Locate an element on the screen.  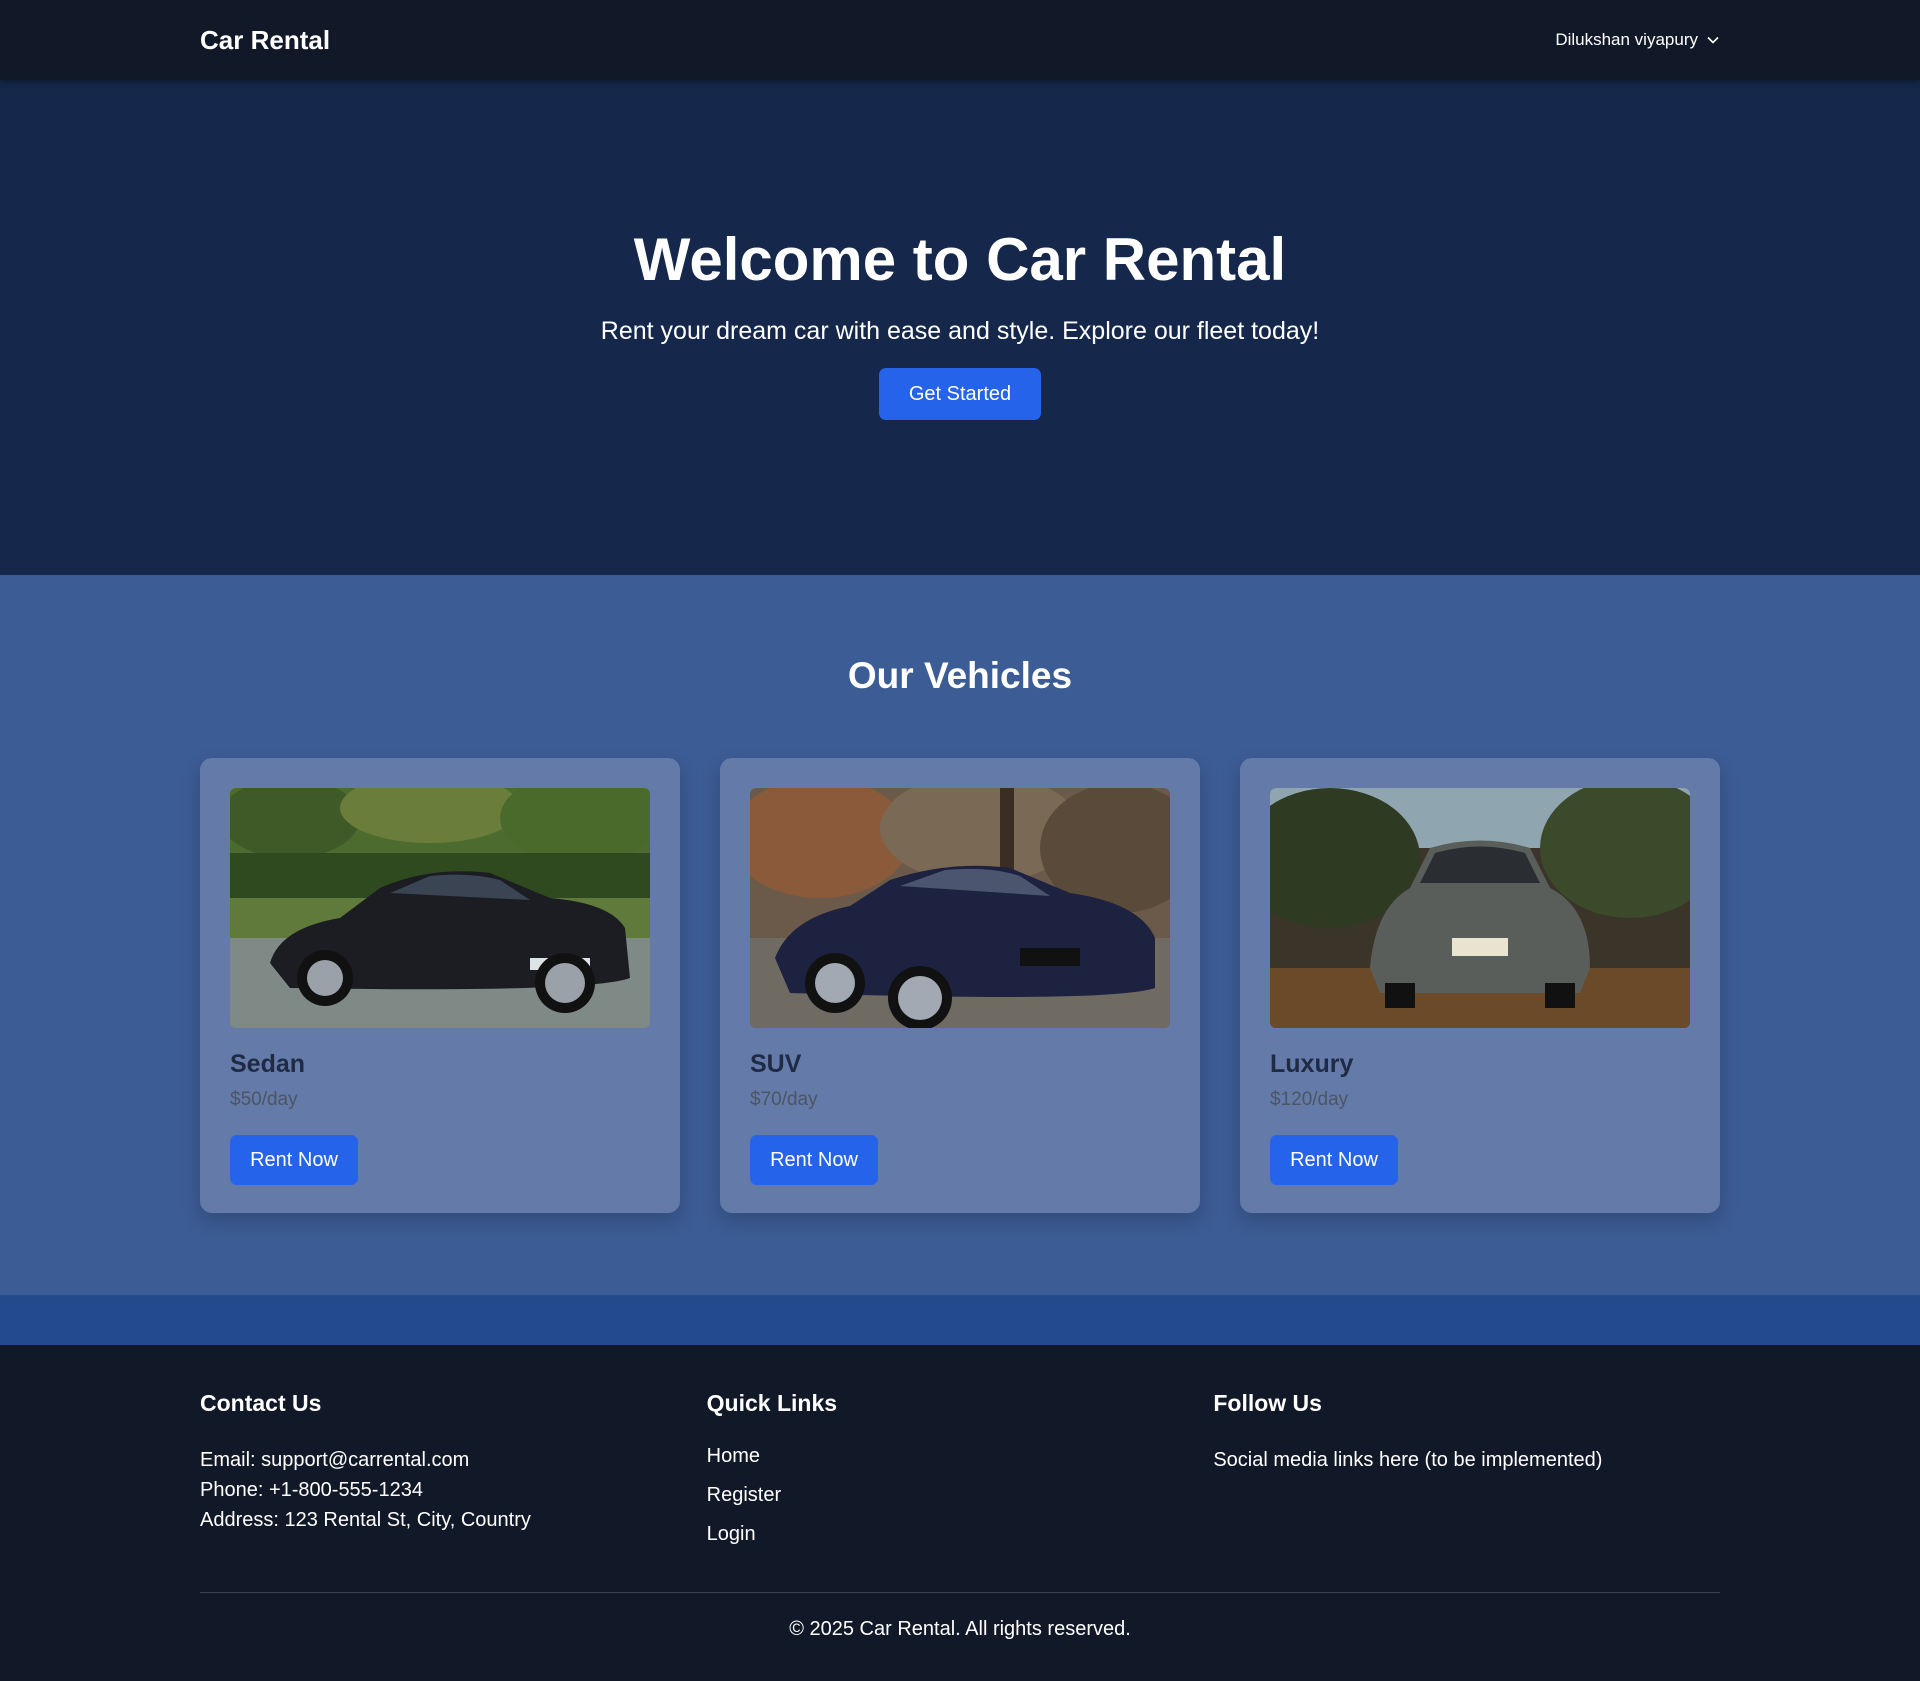
vehicle-card-luxury: Luxury $120/day Rent Now is located at coordinates (1480, 985).